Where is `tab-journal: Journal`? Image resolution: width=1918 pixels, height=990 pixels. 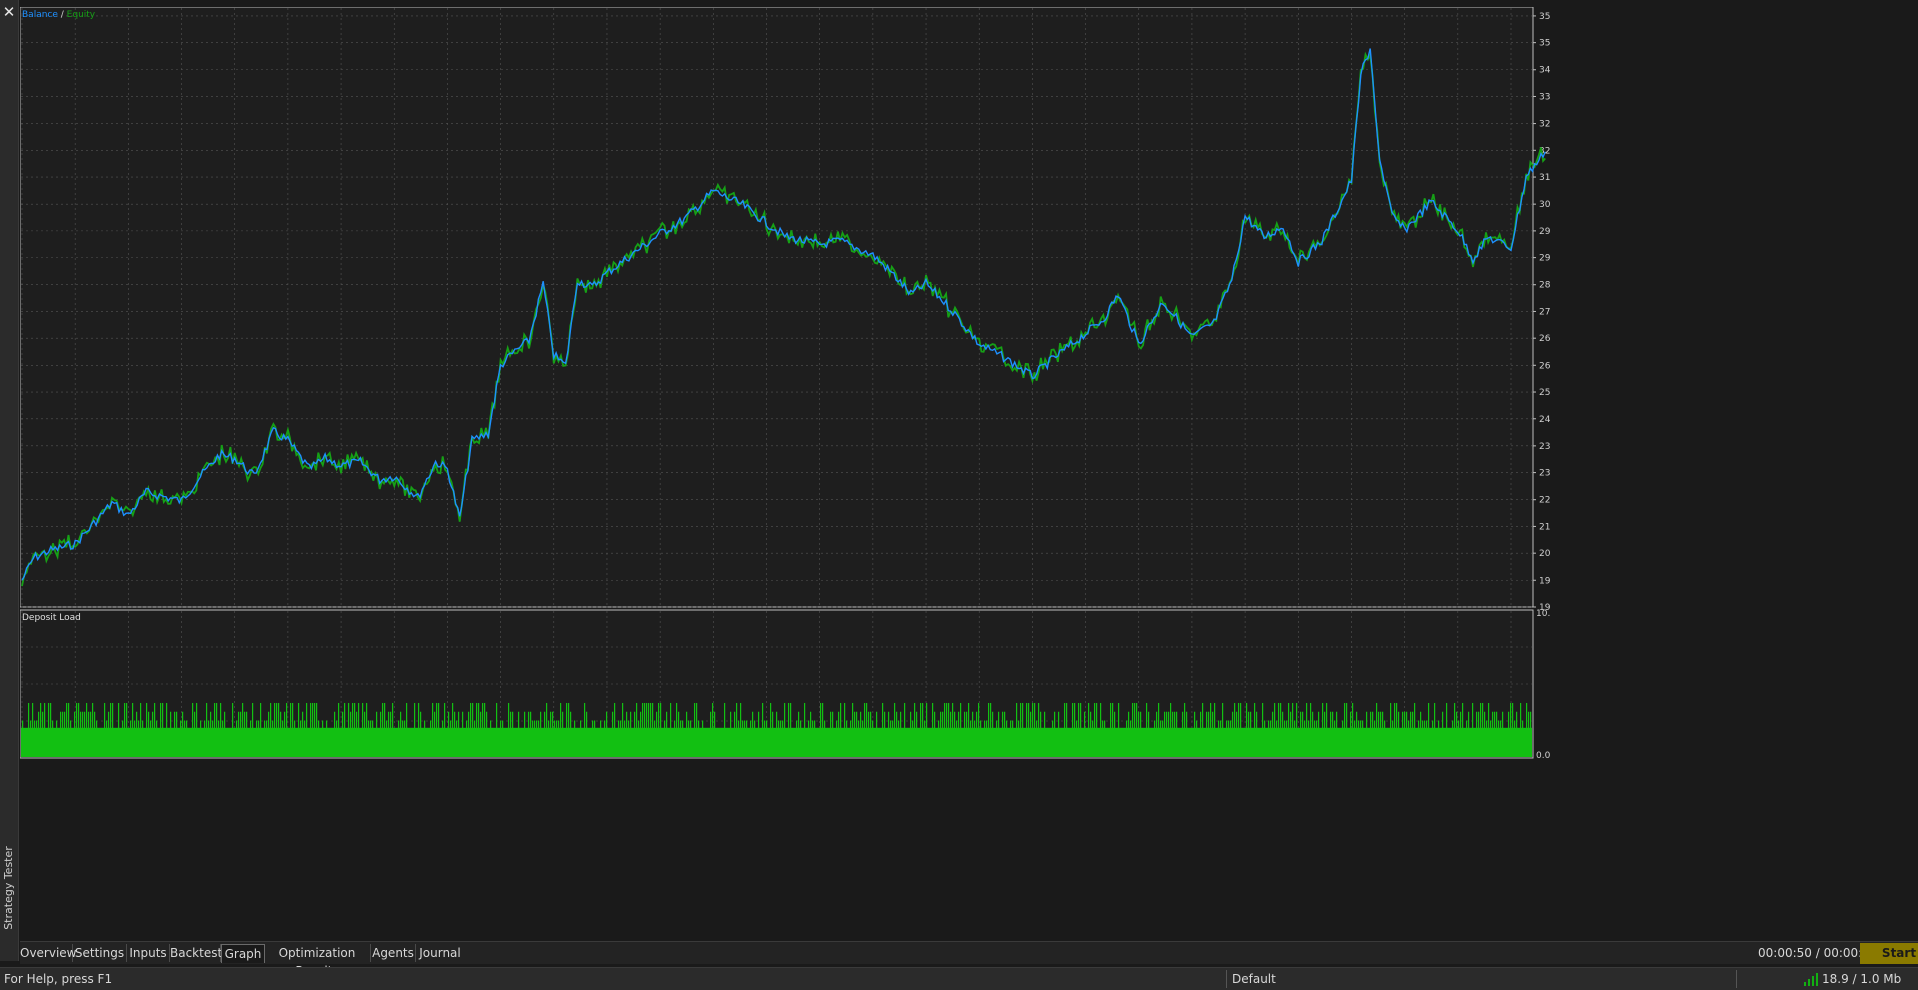 tab-journal: Journal is located at coordinates (440, 953).